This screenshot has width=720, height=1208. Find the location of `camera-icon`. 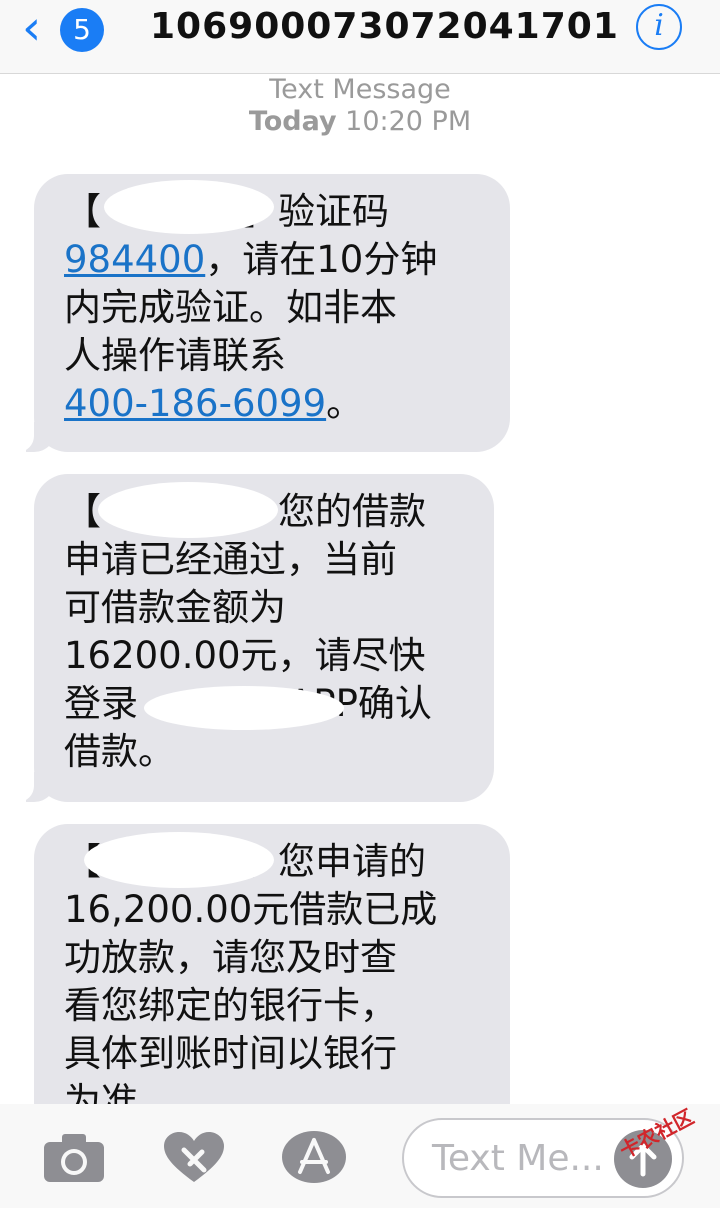

camera-icon is located at coordinates (74, 1157).